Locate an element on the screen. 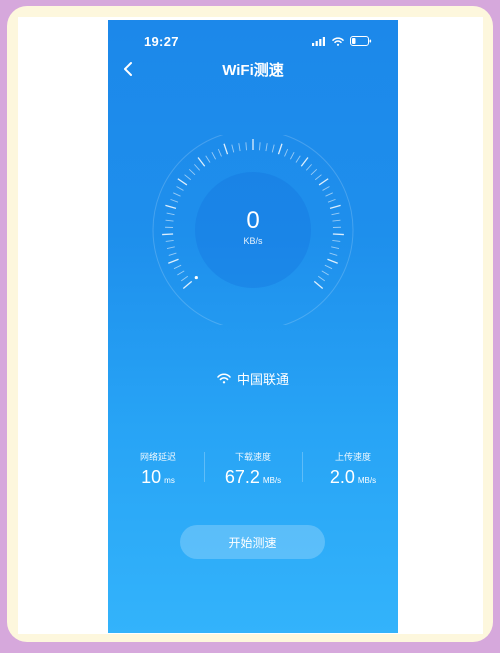  network-name: 中国联通 is located at coordinates (262, 379).